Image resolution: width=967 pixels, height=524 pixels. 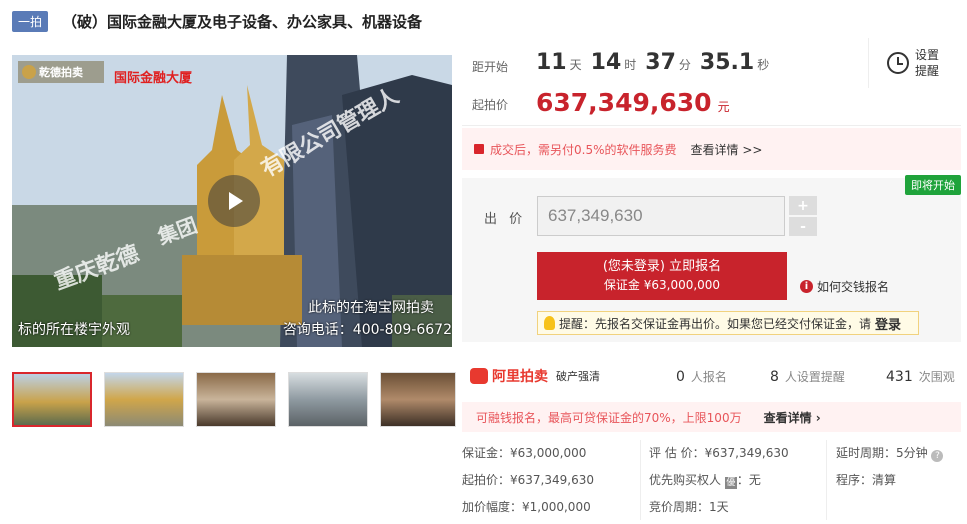 What do you see at coordinates (711, 417) in the screenshot?
I see `deposit-loan-notice: 可融钱报名，最高可贷保证金的70%，上限100万 查看详情 ›` at bounding box center [711, 417].